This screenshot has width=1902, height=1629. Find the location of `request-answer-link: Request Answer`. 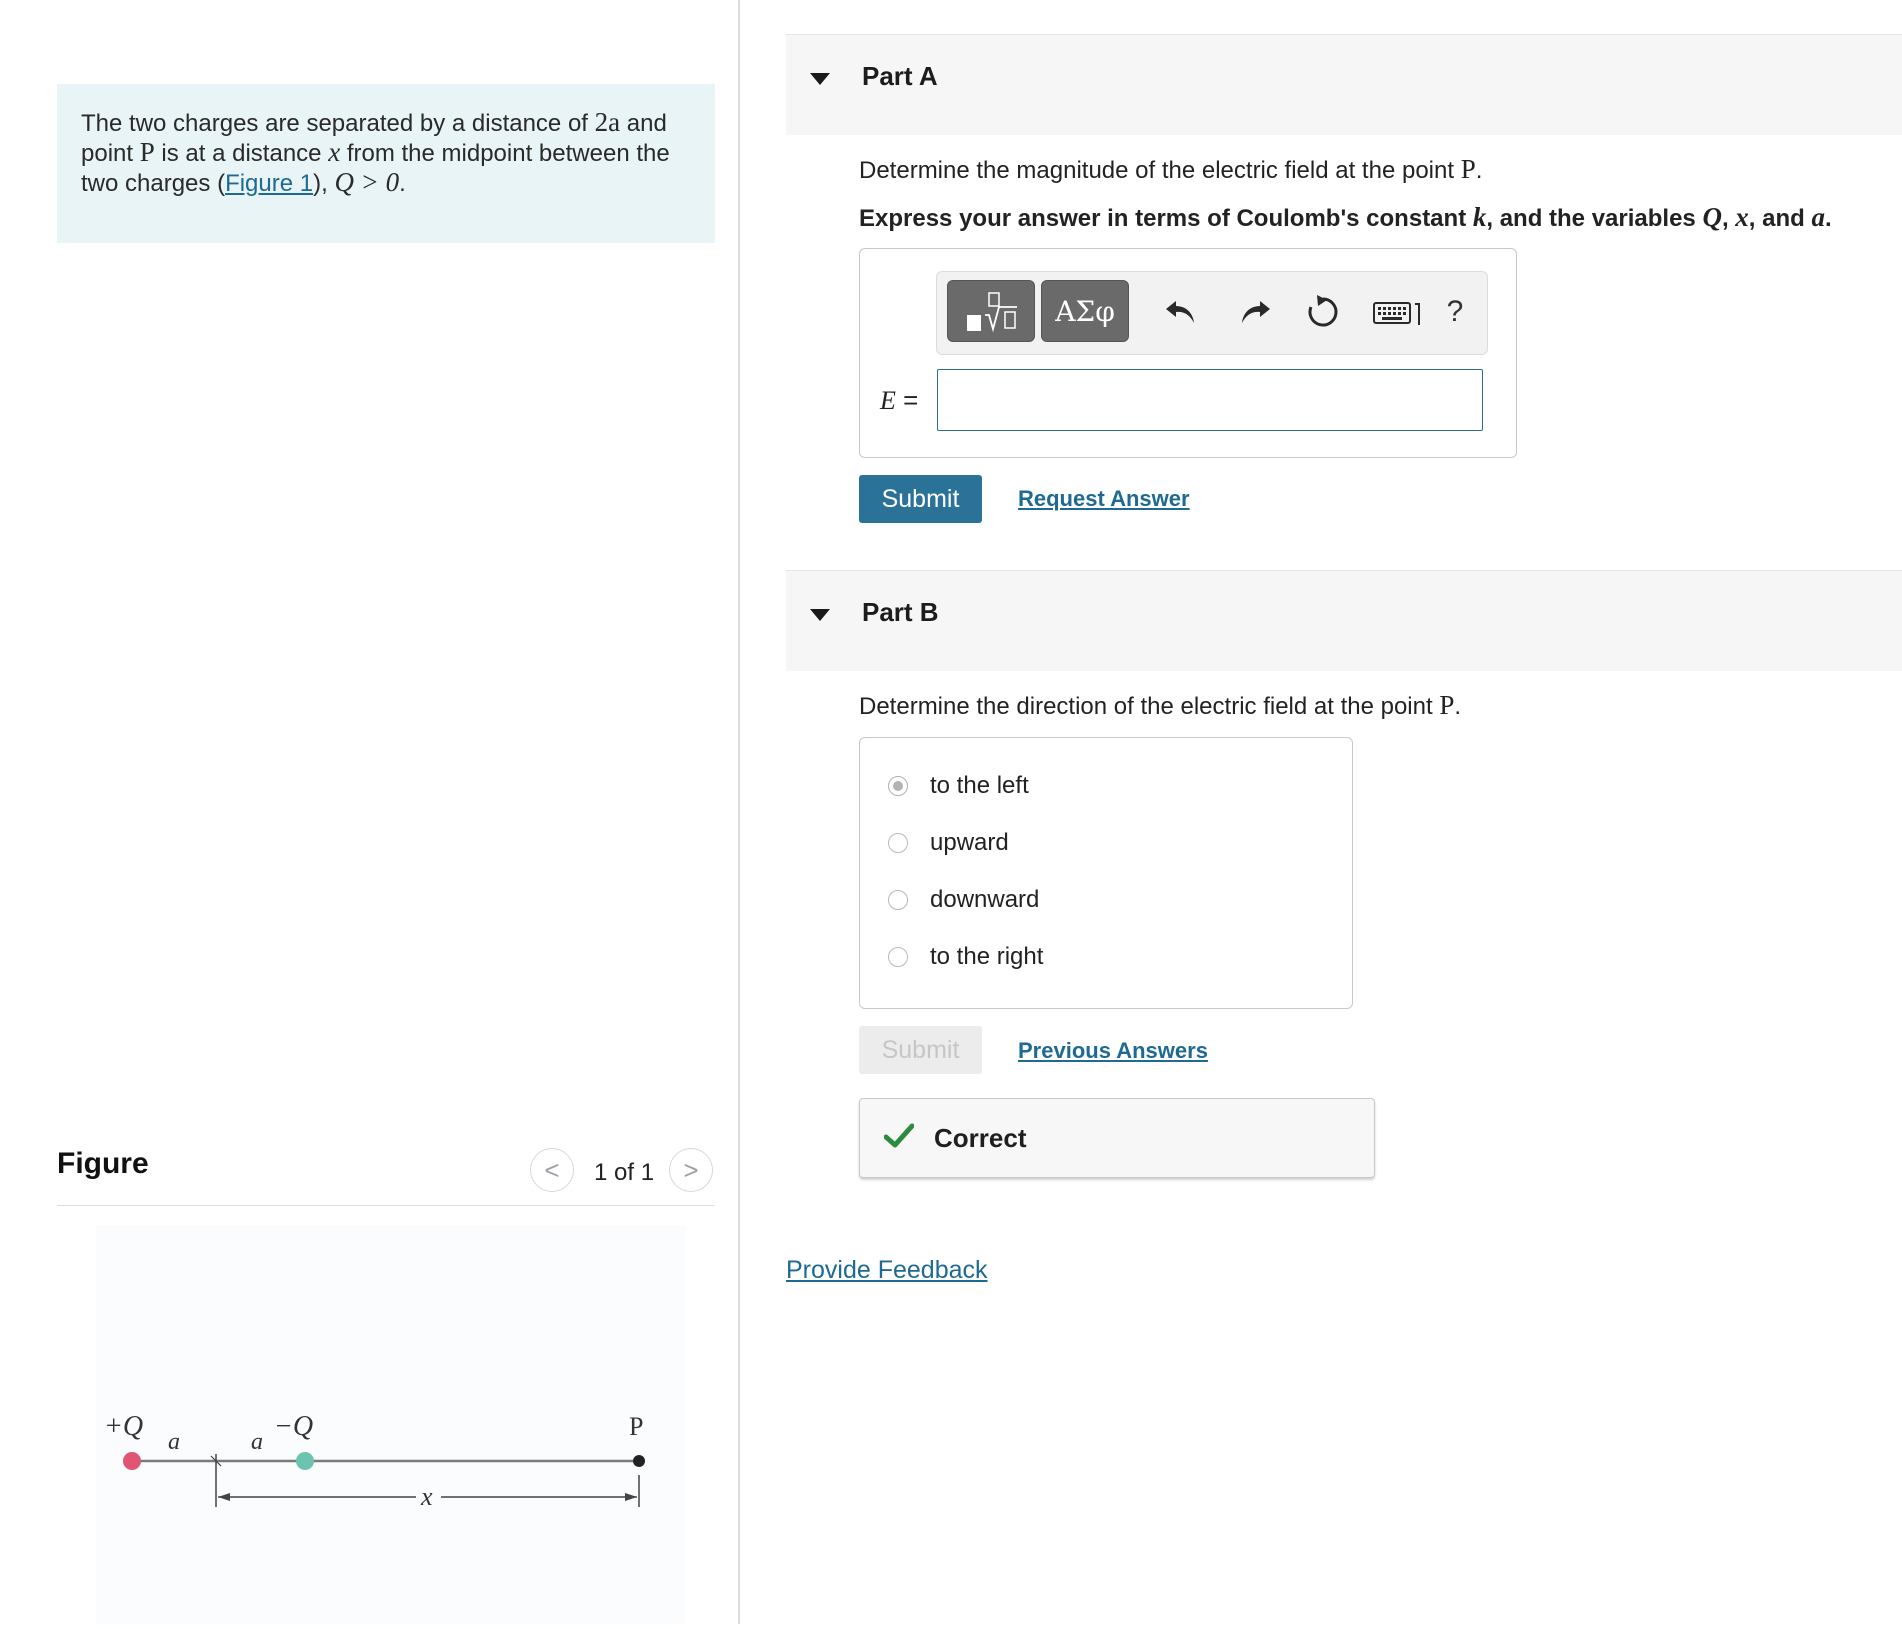

request-answer-link: Request Answer is located at coordinates (1104, 499).